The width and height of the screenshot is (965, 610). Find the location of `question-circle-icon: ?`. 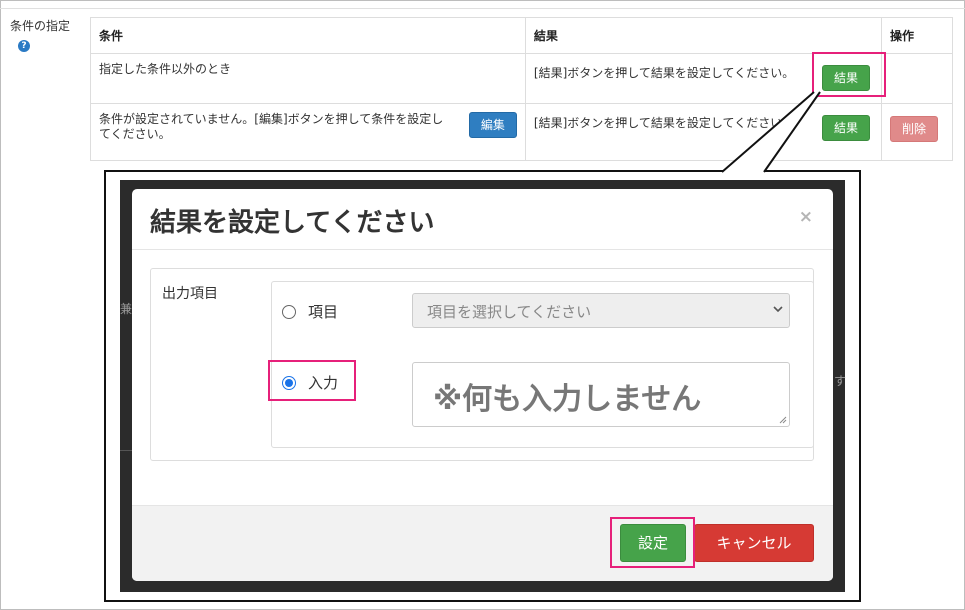

question-circle-icon: ? is located at coordinates (24, 46).